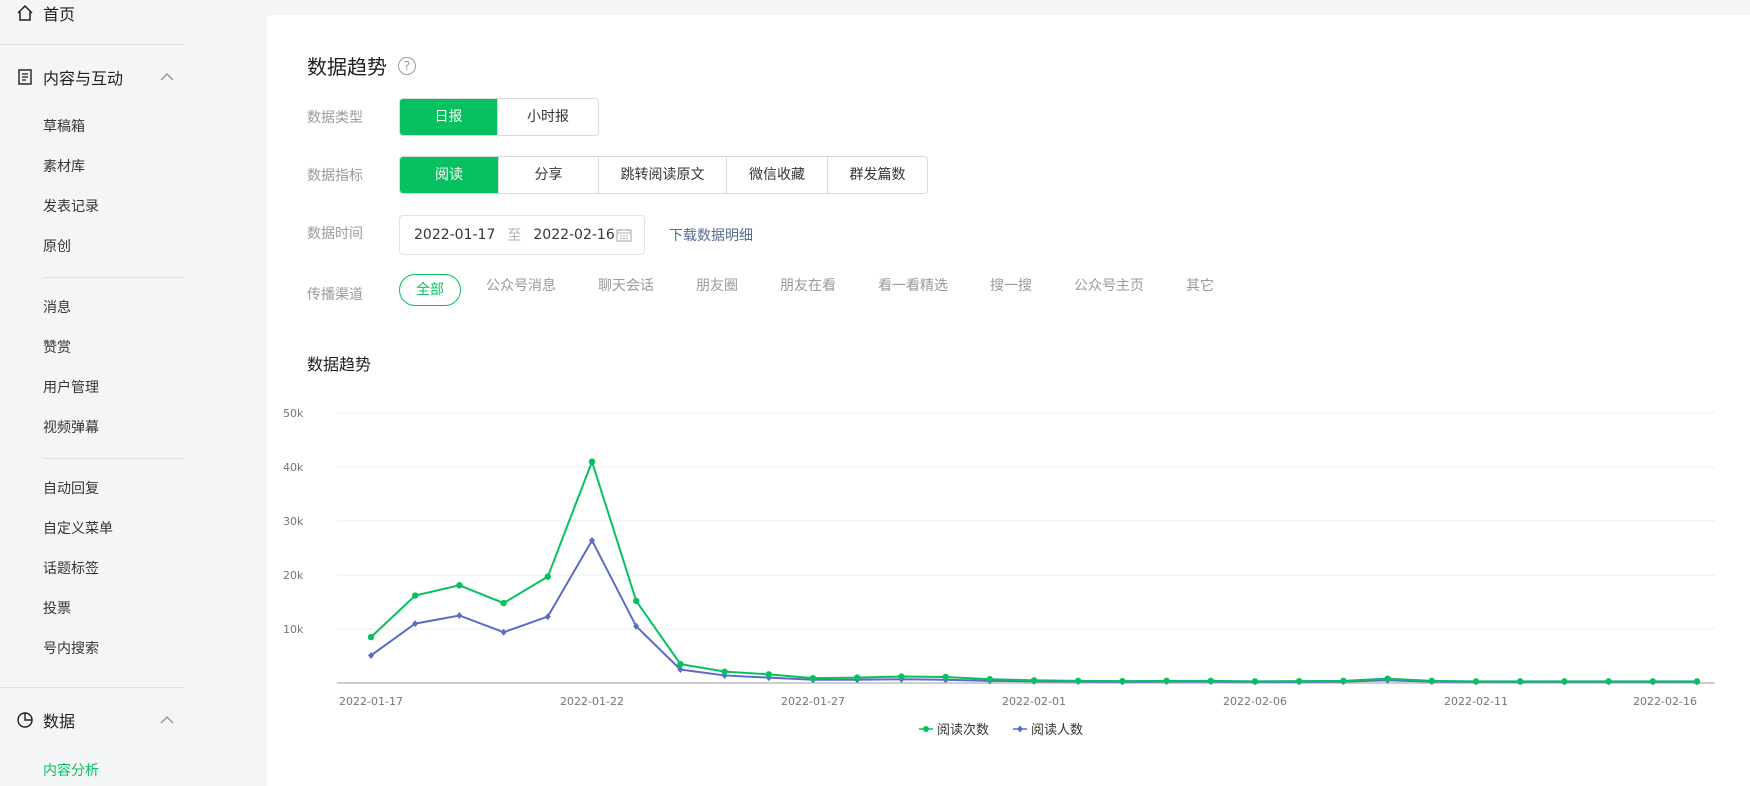 The image size is (1750, 786). I want to click on sidebar-item-rewards: 赞赏, so click(57, 348).